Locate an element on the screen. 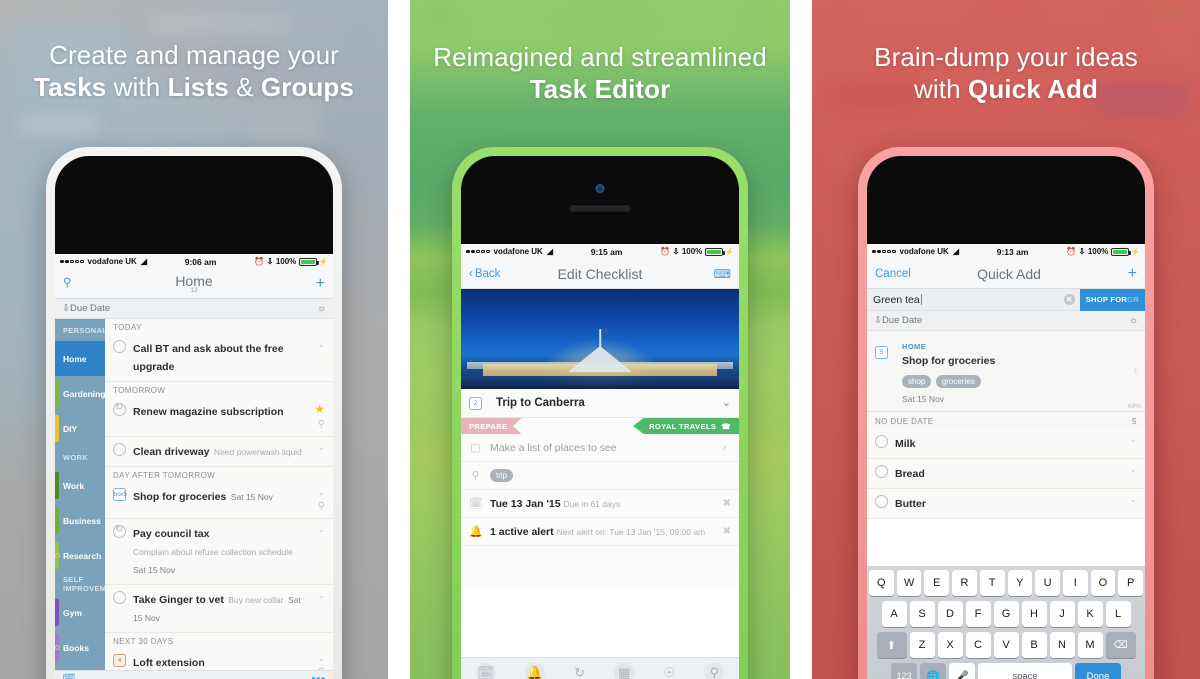  key-v: V is located at coordinates (1006, 645).